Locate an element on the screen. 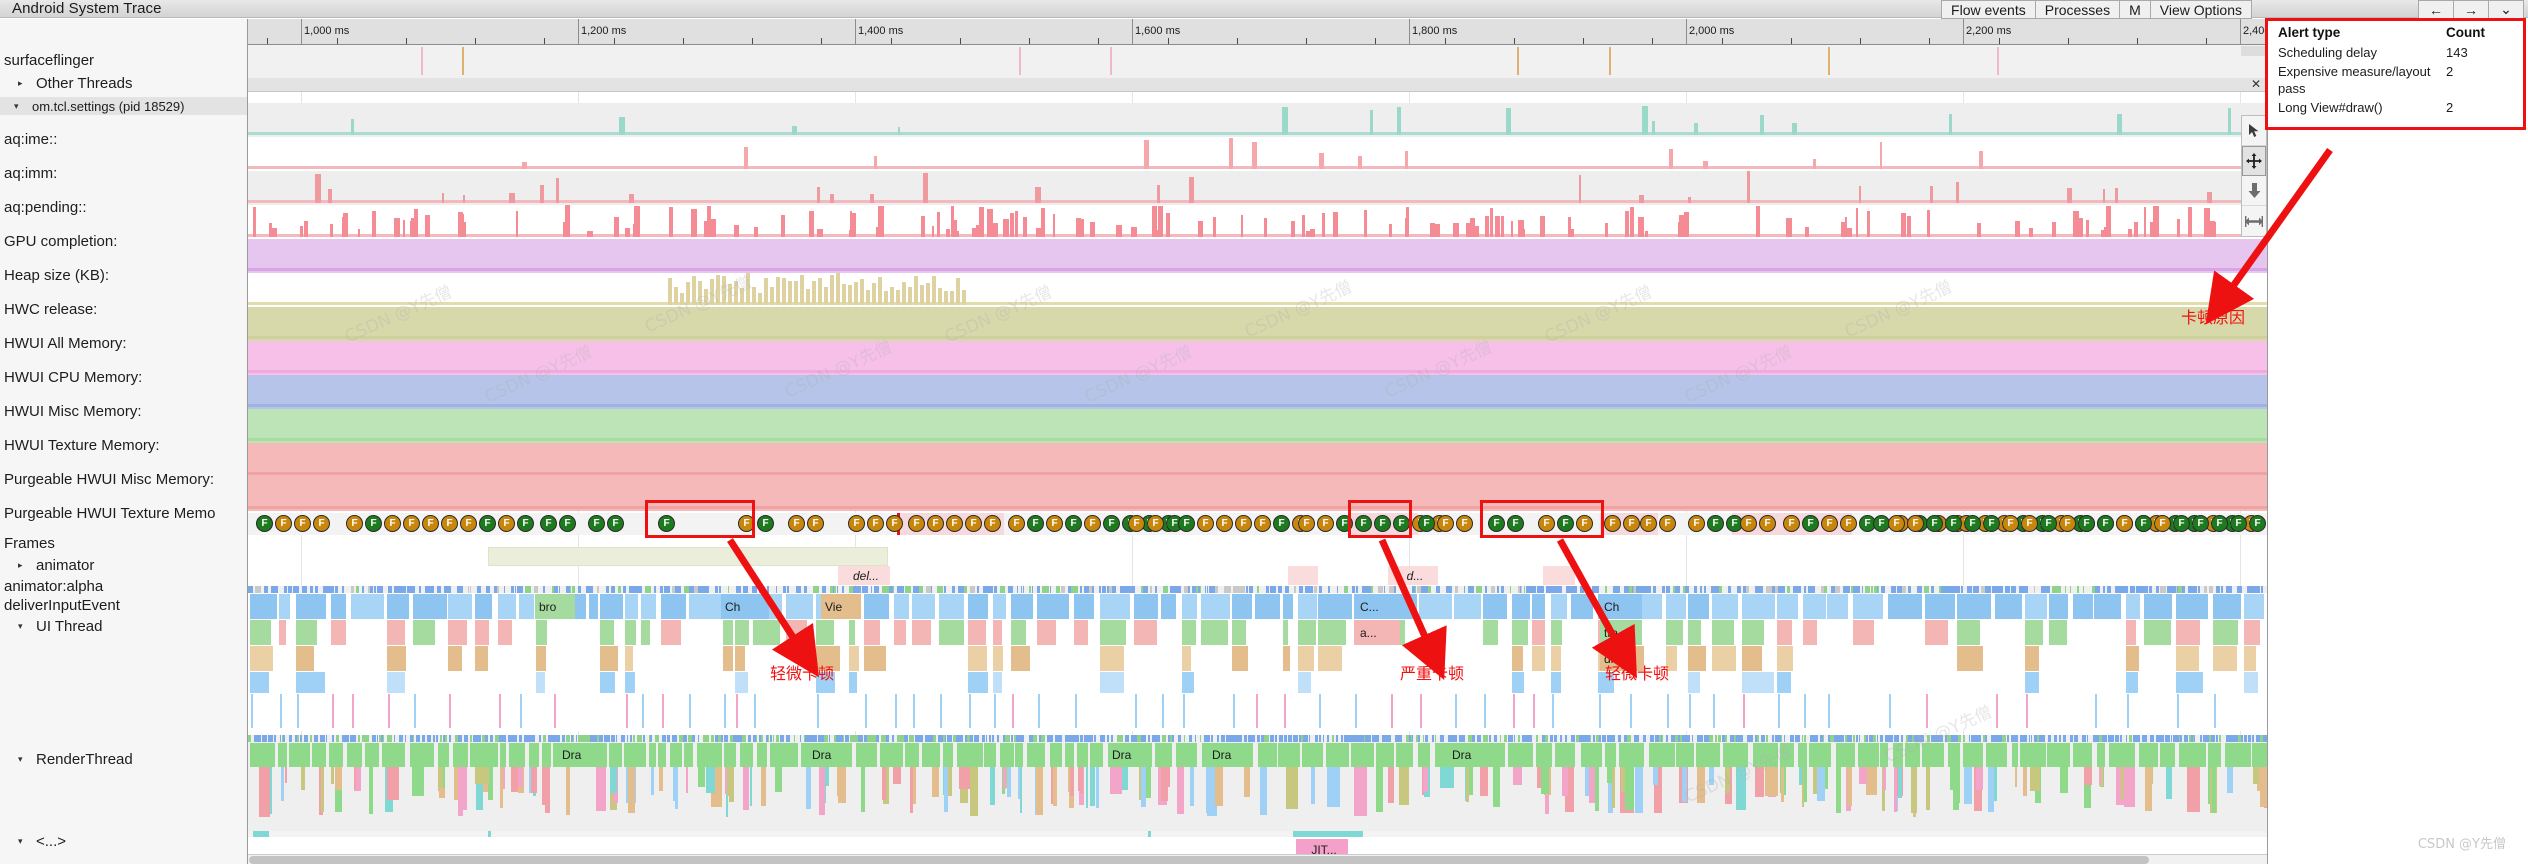 The height and width of the screenshot is (864, 2528). nav-forward-button: → is located at coordinates (2471, 9).